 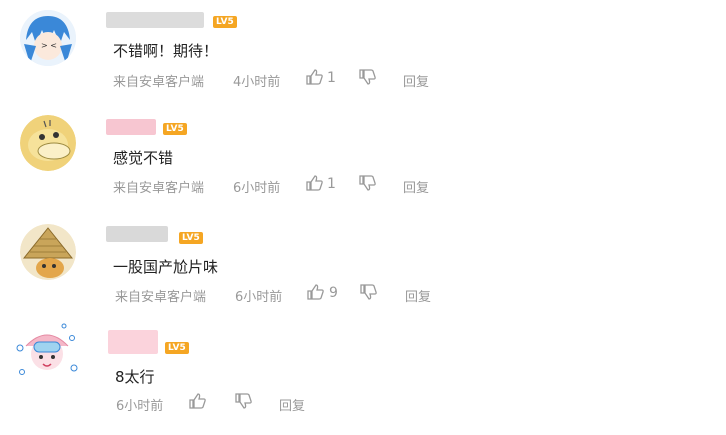 I want to click on username-blurred, so click(x=133, y=342).